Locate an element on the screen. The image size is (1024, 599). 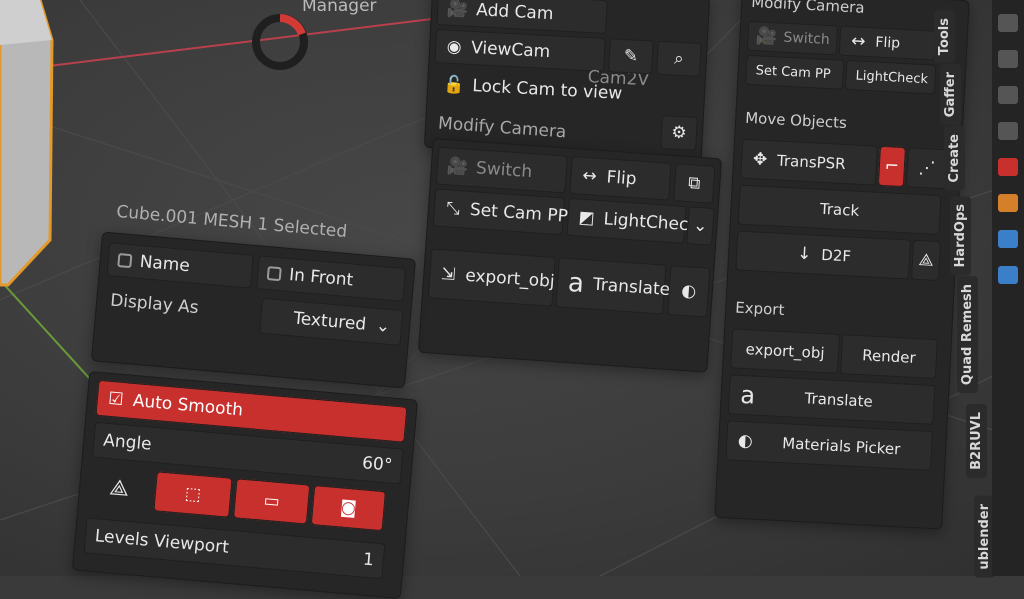
right-modify-camera-title: Modify Camera is located at coordinates (807, 8).